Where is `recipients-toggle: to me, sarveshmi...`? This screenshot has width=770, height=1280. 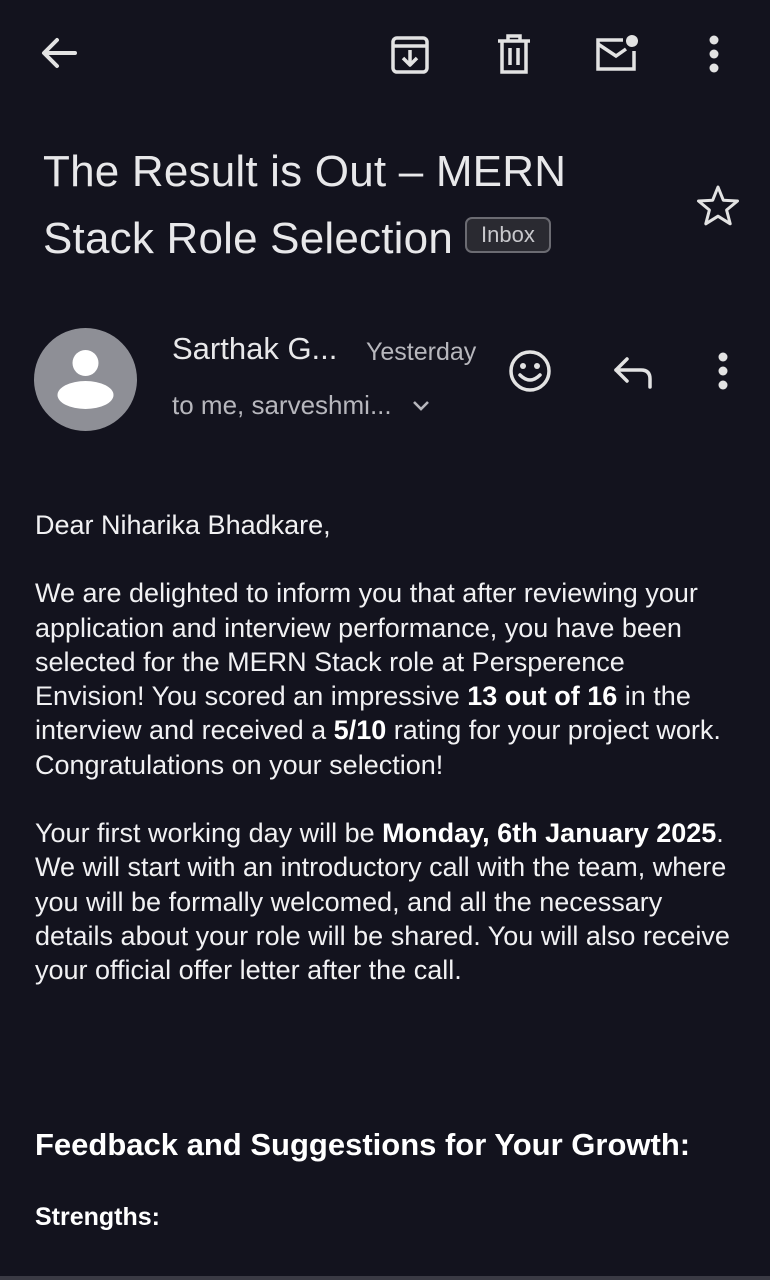
recipients-toggle: to me, sarveshmi... is located at coordinates (301, 406).